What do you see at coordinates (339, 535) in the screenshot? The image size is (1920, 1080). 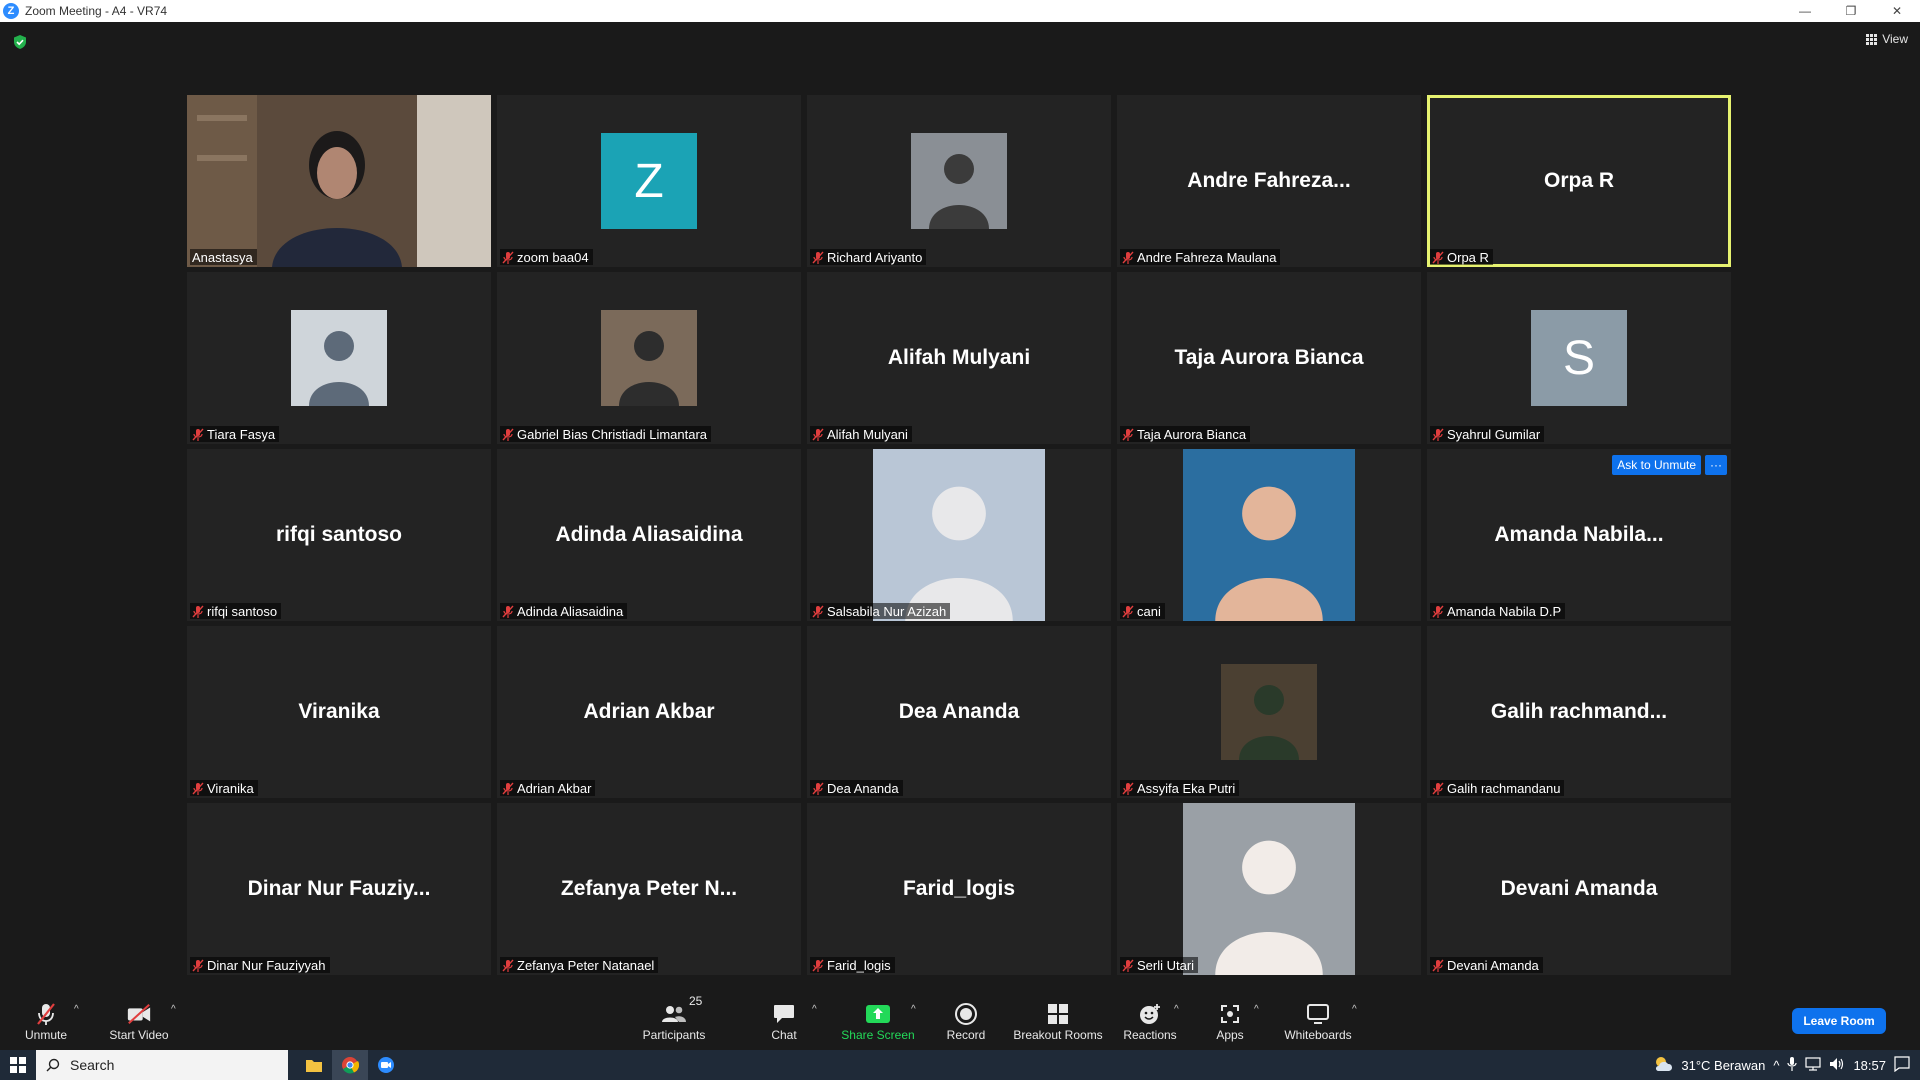 I see `participant-tile: rifqi santoso rifqi santoso` at bounding box center [339, 535].